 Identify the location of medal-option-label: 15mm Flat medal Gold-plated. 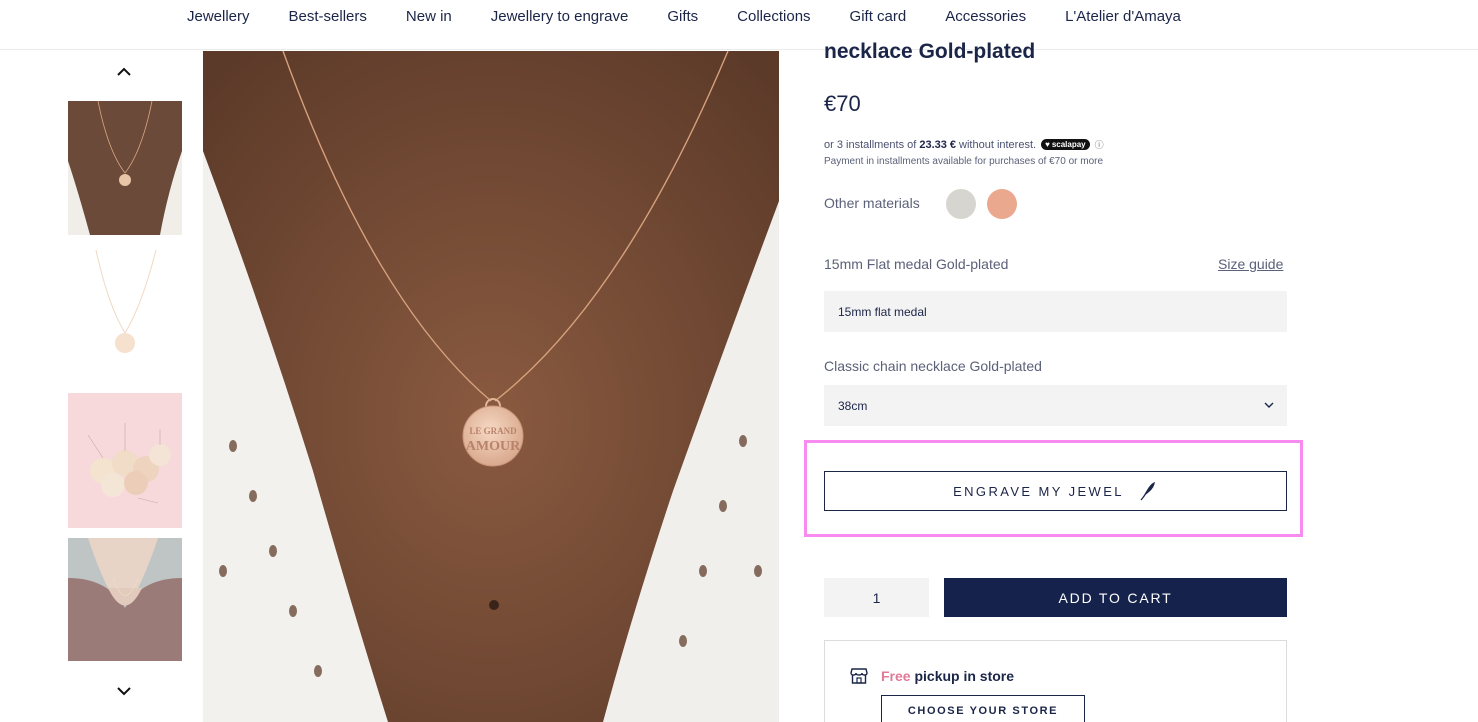
(916, 264).